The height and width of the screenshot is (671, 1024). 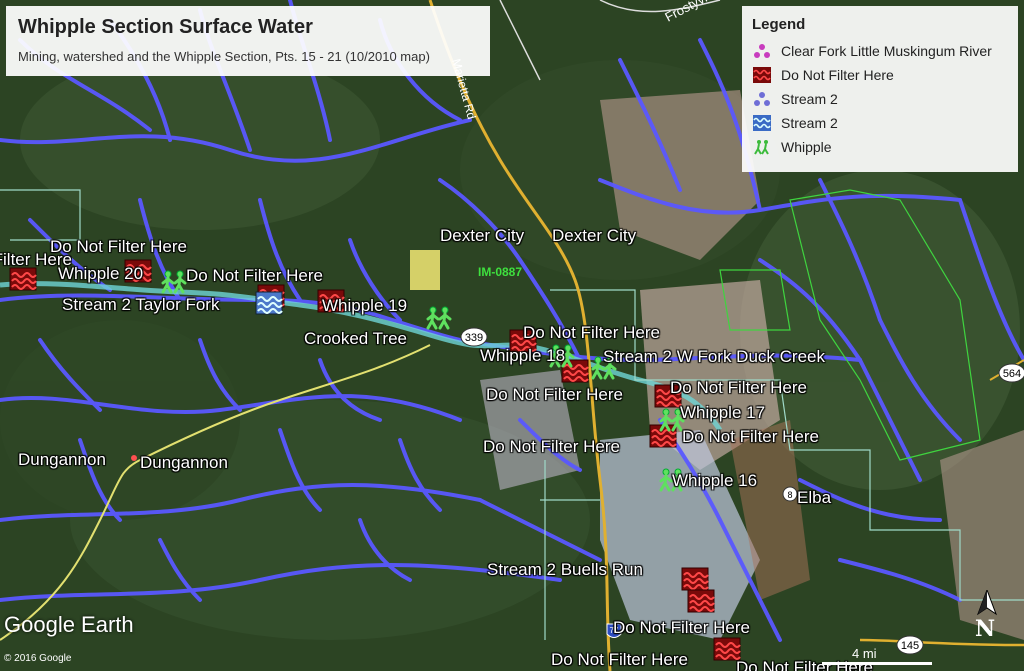 What do you see at coordinates (864, 653) in the screenshot?
I see `scale-label: 4 mi` at bounding box center [864, 653].